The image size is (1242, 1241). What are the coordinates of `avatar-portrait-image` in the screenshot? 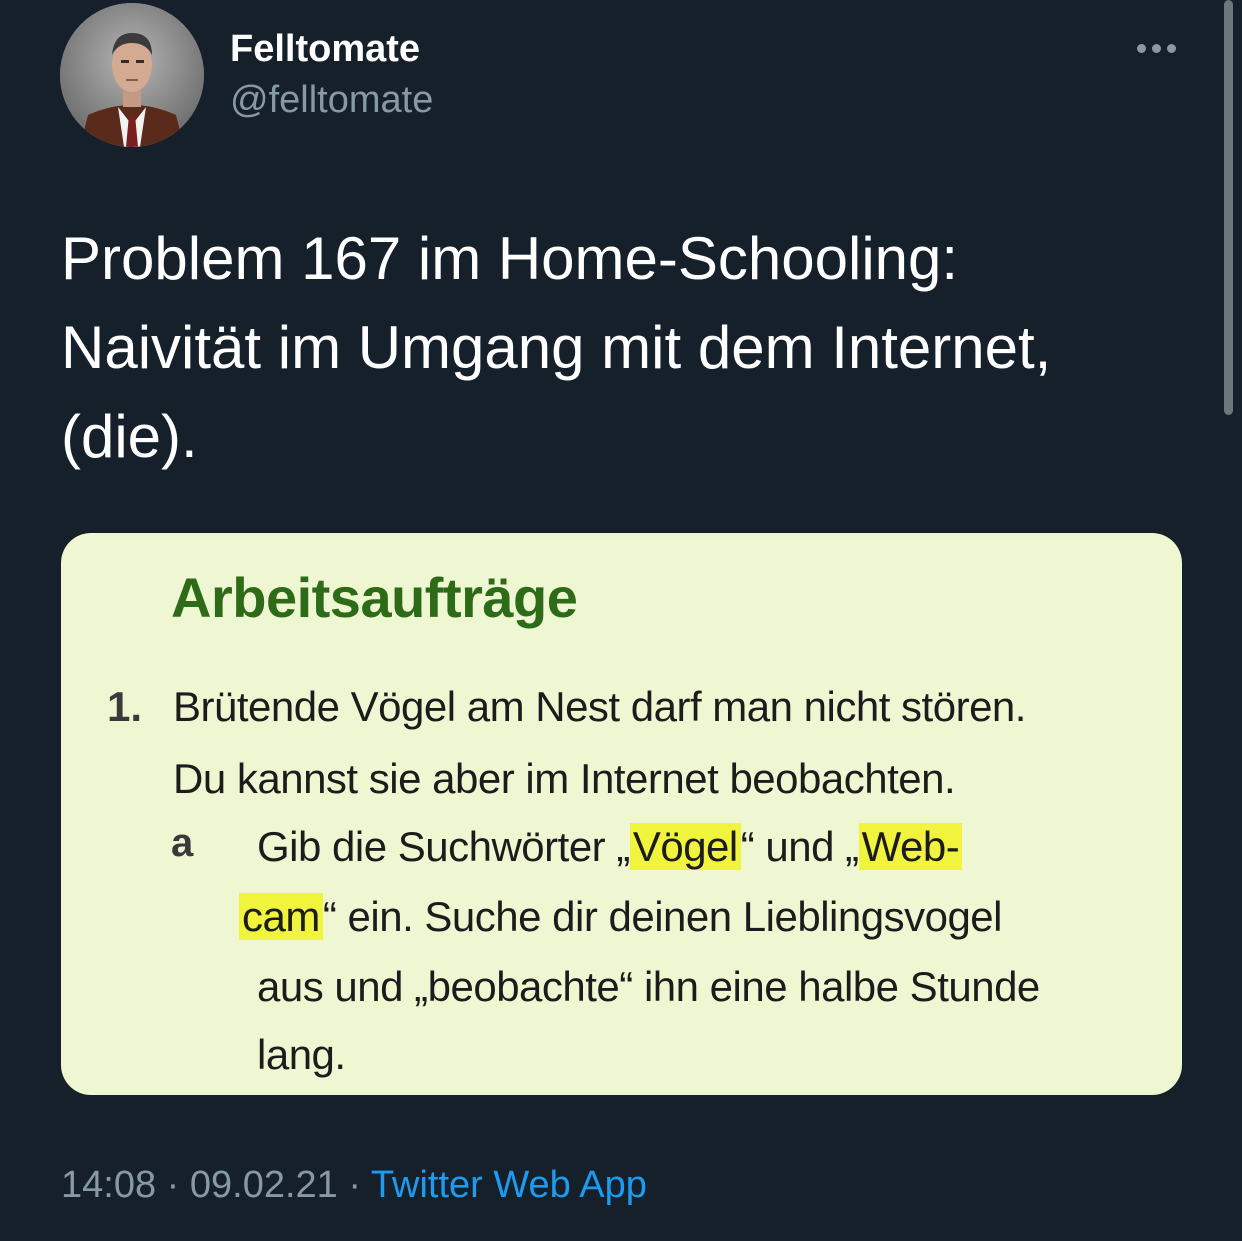 It's located at (132, 75).